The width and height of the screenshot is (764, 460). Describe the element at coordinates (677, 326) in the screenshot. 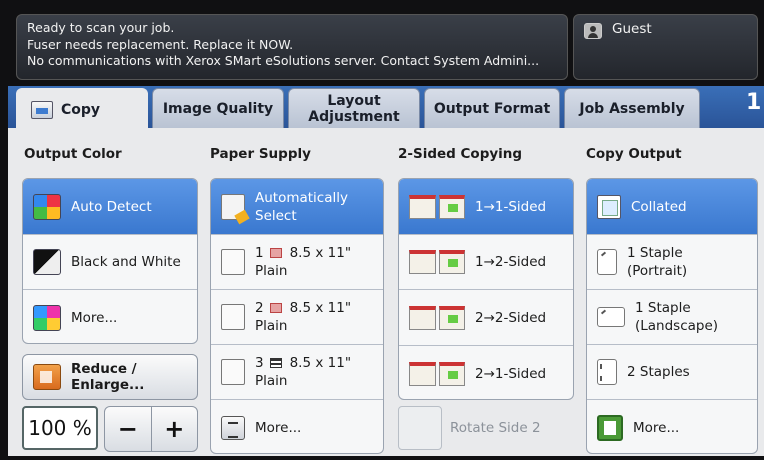

I see `option-label-line2: (Landscape)` at that location.